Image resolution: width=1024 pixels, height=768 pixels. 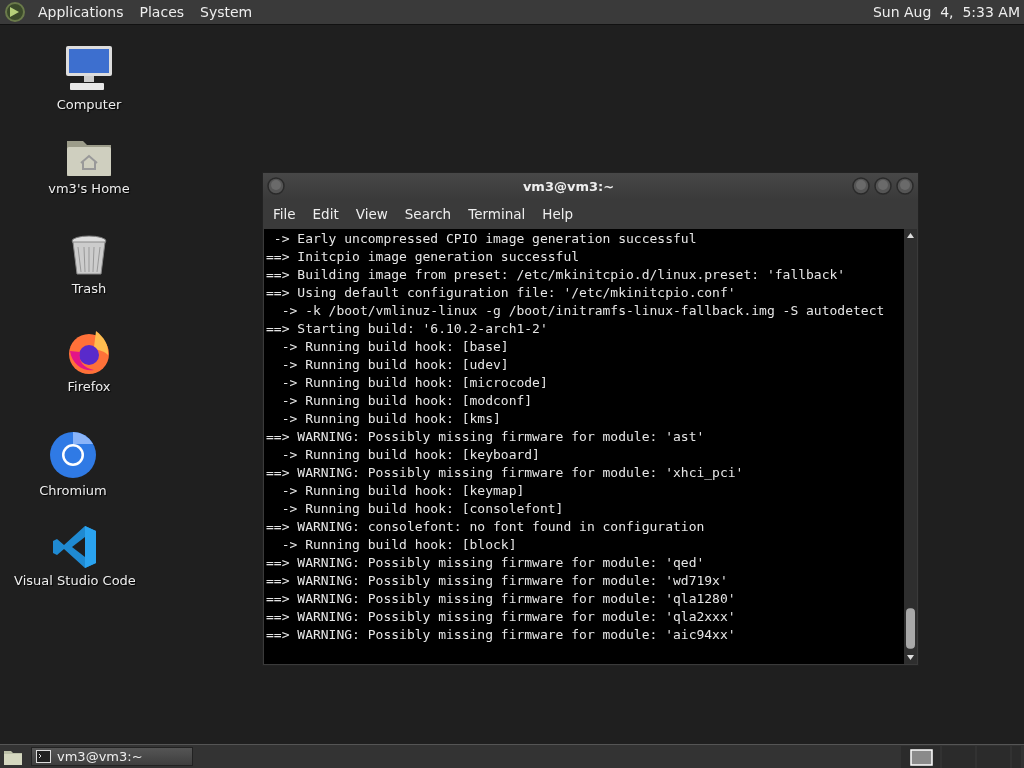 I want to click on code-editor-icon, so click(x=75, y=547).